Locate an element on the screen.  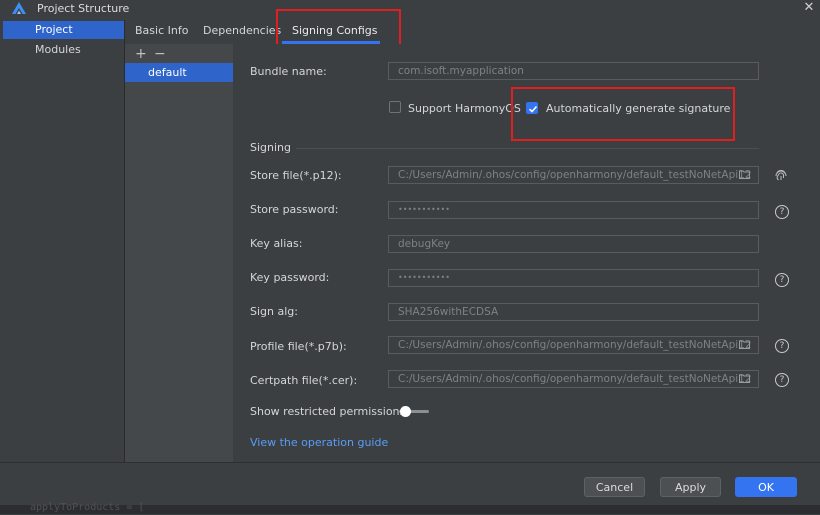
tab-dependencies: Dependencies is located at coordinates (242, 31).